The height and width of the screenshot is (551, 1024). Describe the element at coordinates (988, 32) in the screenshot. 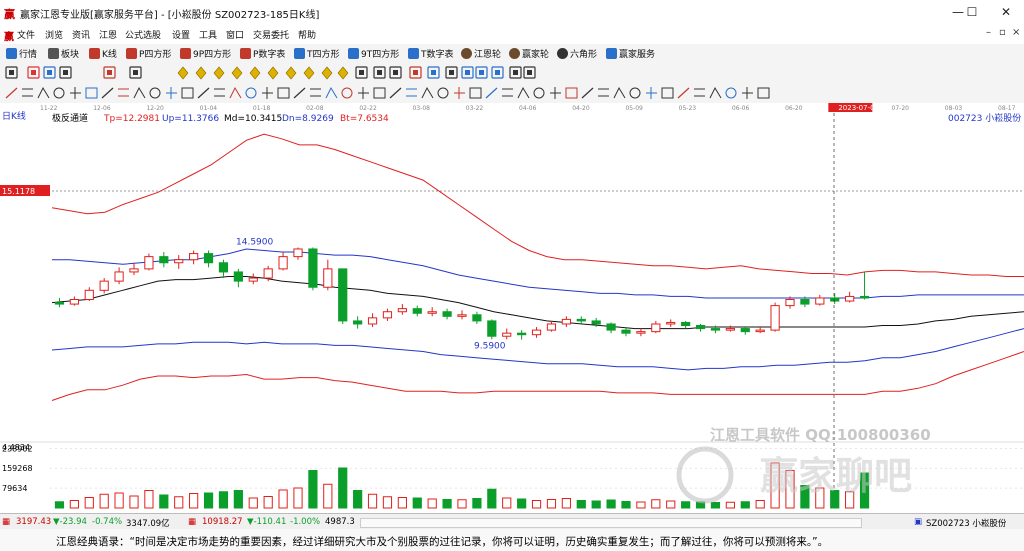

I see `mdi-minimize-button: –` at that location.